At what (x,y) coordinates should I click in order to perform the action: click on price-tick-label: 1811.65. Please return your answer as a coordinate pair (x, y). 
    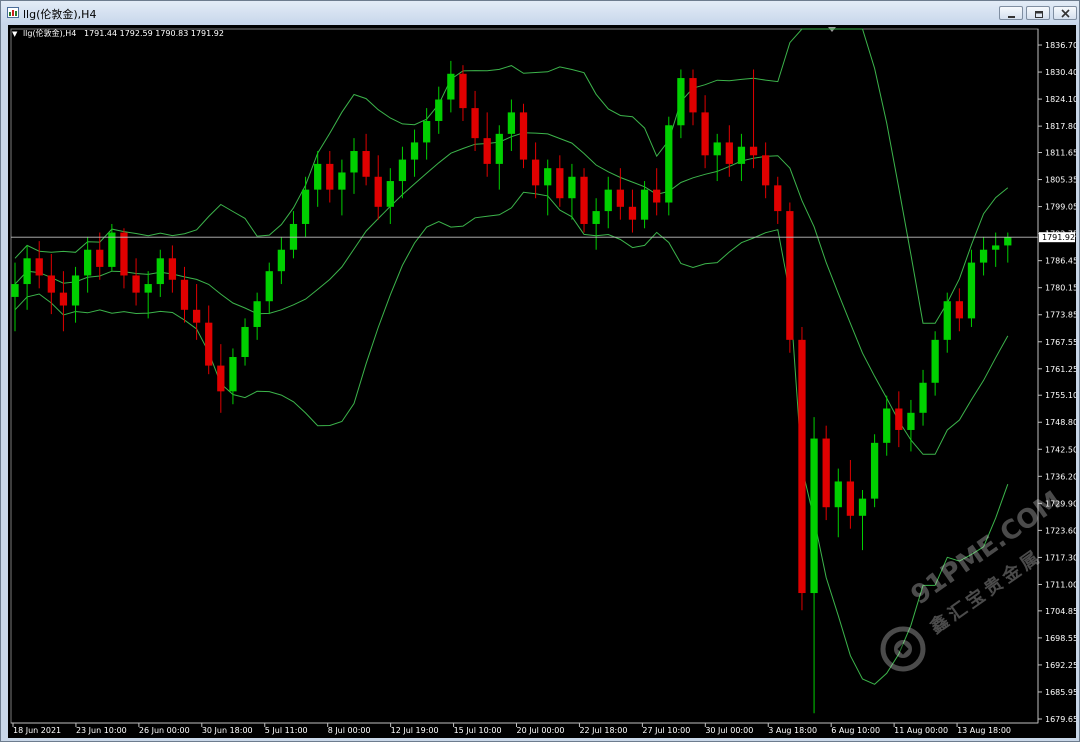
    Looking at the image, I should click on (1060, 153).